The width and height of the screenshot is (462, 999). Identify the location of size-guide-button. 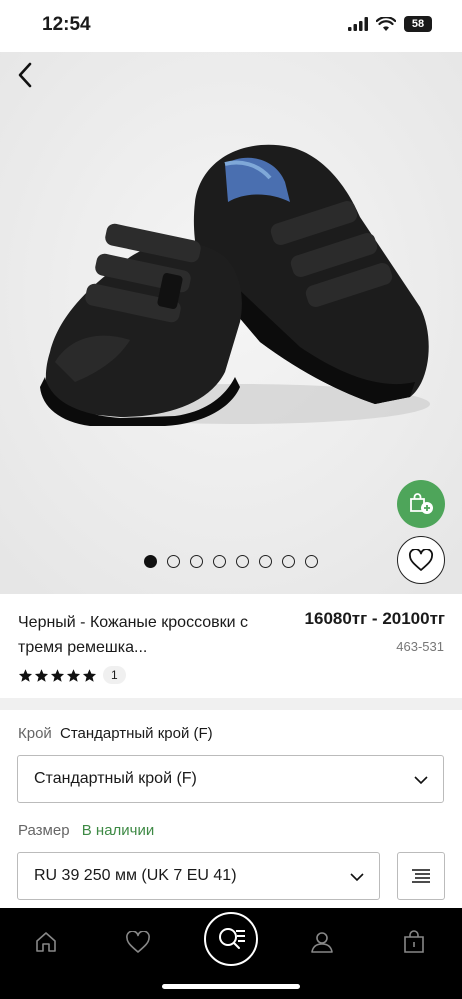
(421, 876).